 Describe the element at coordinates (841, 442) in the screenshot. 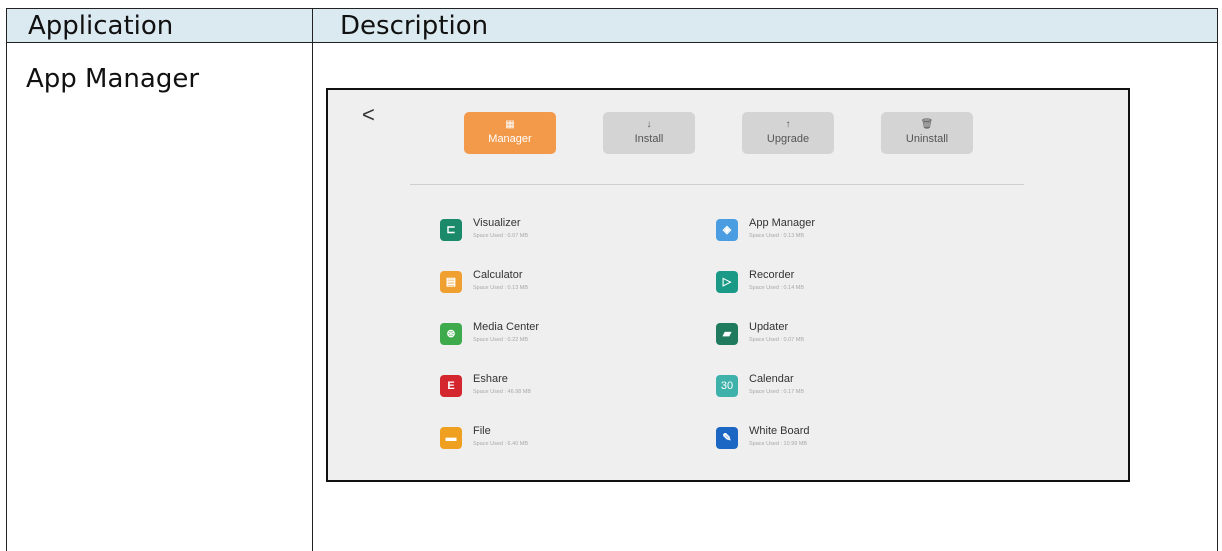

I see `app-item-white-board: ✎ White Board Space Used : 10.99 MB` at that location.